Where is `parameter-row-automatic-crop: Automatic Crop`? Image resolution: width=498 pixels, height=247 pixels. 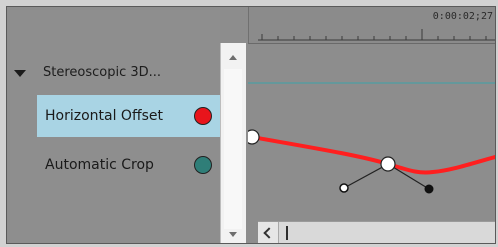 parameter-row-automatic-crop: Automatic Crop is located at coordinates (128, 165).